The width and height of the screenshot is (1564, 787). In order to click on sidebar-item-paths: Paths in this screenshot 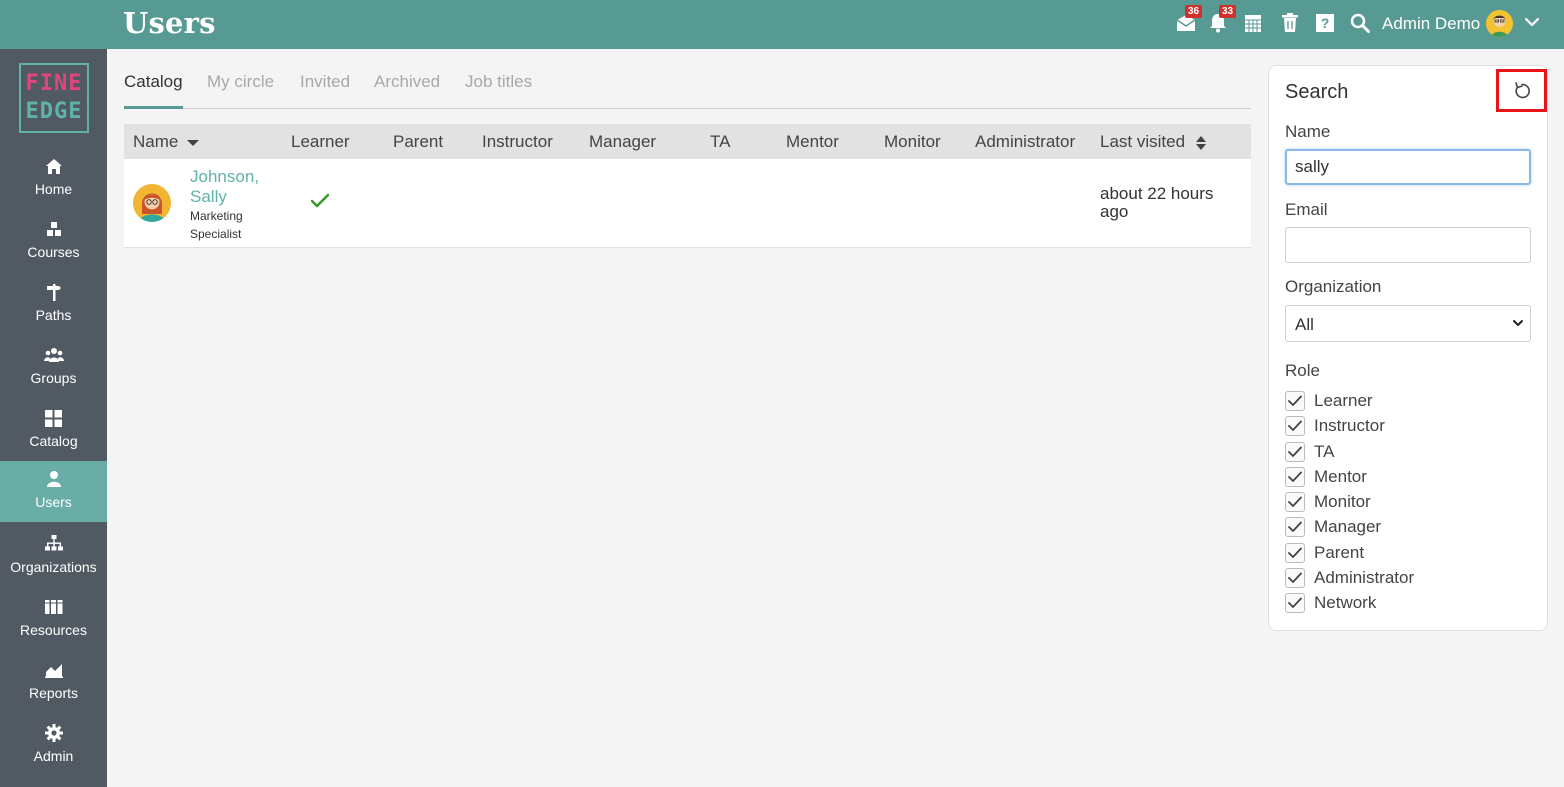, I will do `click(53, 304)`.